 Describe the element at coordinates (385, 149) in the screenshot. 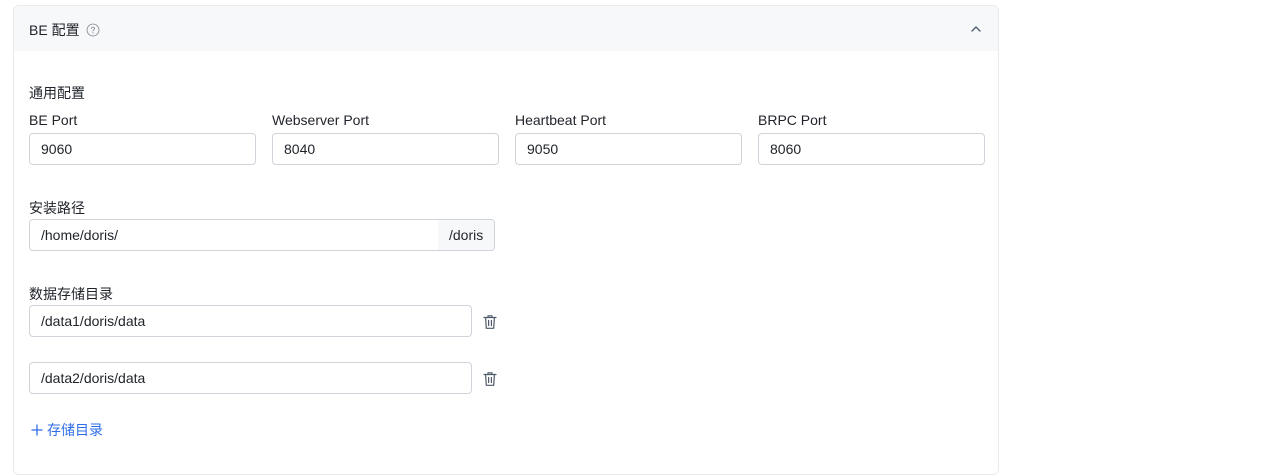

I see `webserver-port-input` at that location.